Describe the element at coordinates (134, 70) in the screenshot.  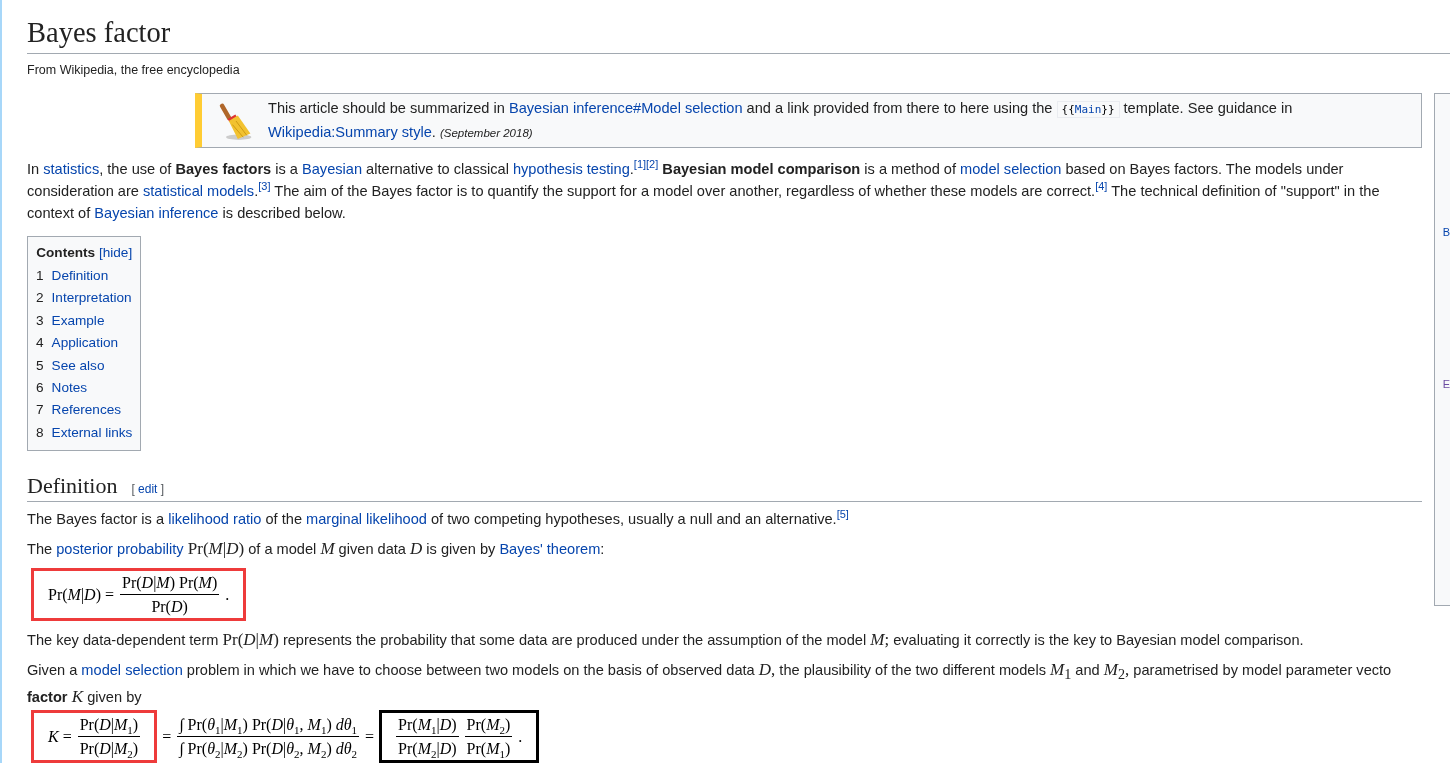
I see `tagline: From Wikipedia, the free encyclopedia` at that location.